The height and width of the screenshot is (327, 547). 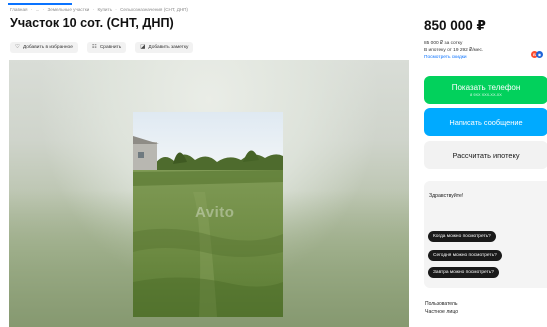 What do you see at coordinates (154, 9) in the screenshot?
I see `breadcrumb-category: Сельхозназначения (СНТ, ДНП)` at bounding box center [154, 9].